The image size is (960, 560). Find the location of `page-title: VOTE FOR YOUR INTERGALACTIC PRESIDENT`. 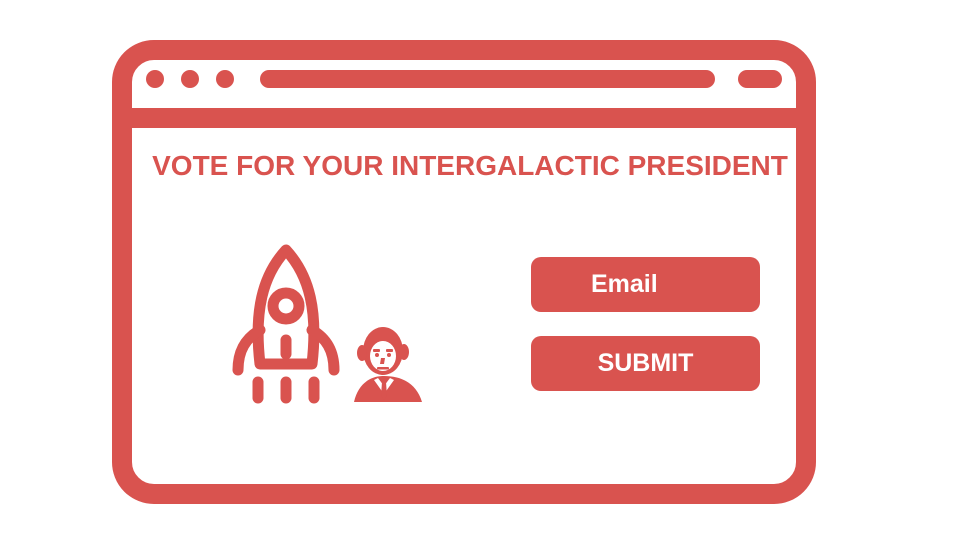

page-title: VOTE FOR YOUR INTERGALACTIC PRESIDENT is located at coordinates (470, 165).